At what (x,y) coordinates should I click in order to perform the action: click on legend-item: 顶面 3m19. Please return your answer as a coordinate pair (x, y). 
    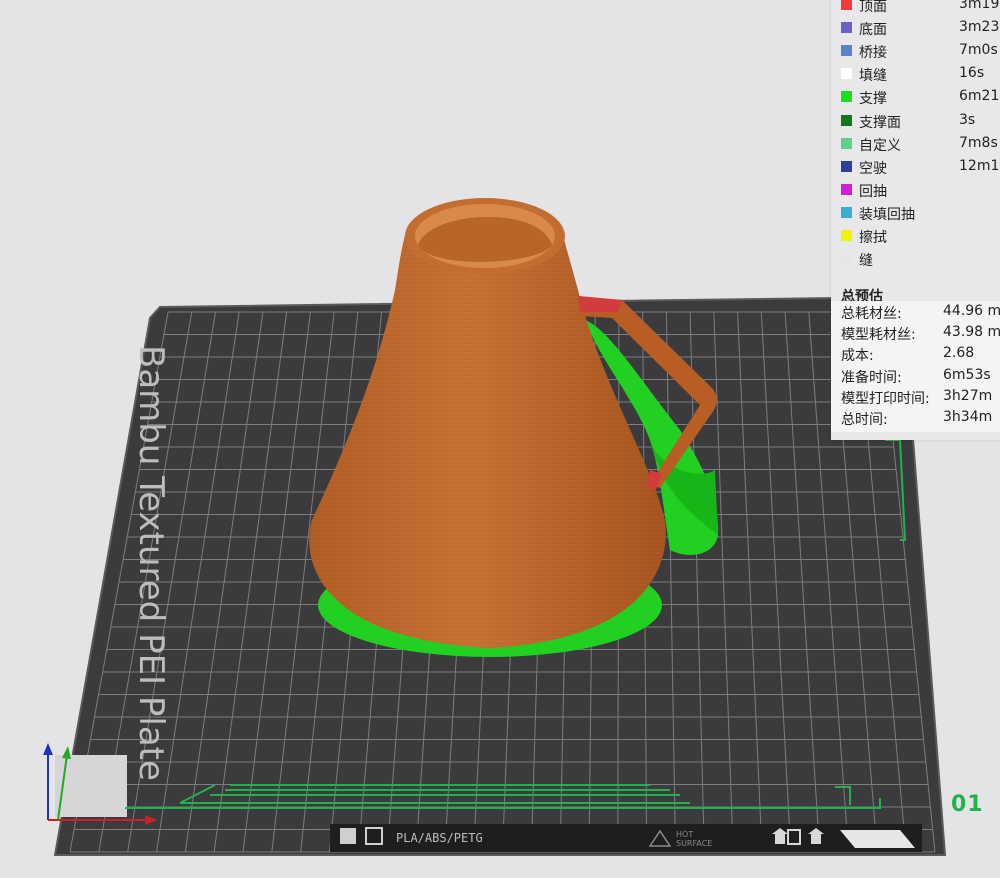
    Looking at the image, I should click on (915, 8).